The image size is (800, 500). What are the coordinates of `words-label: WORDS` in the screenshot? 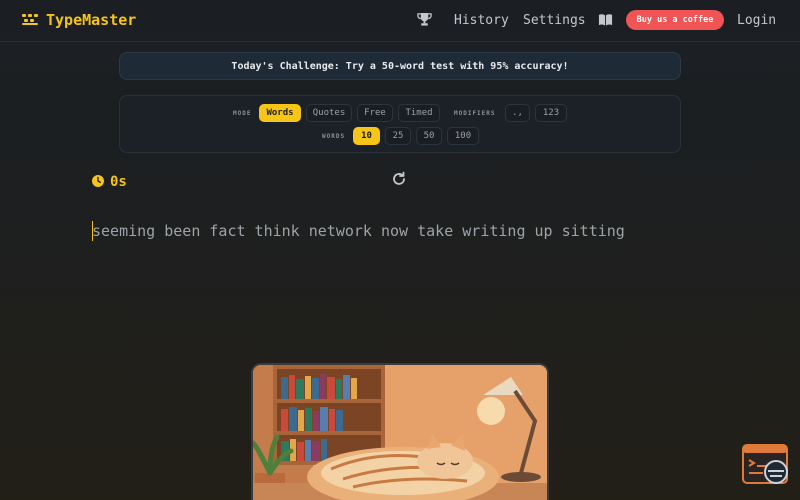 It's located at (334, 136).